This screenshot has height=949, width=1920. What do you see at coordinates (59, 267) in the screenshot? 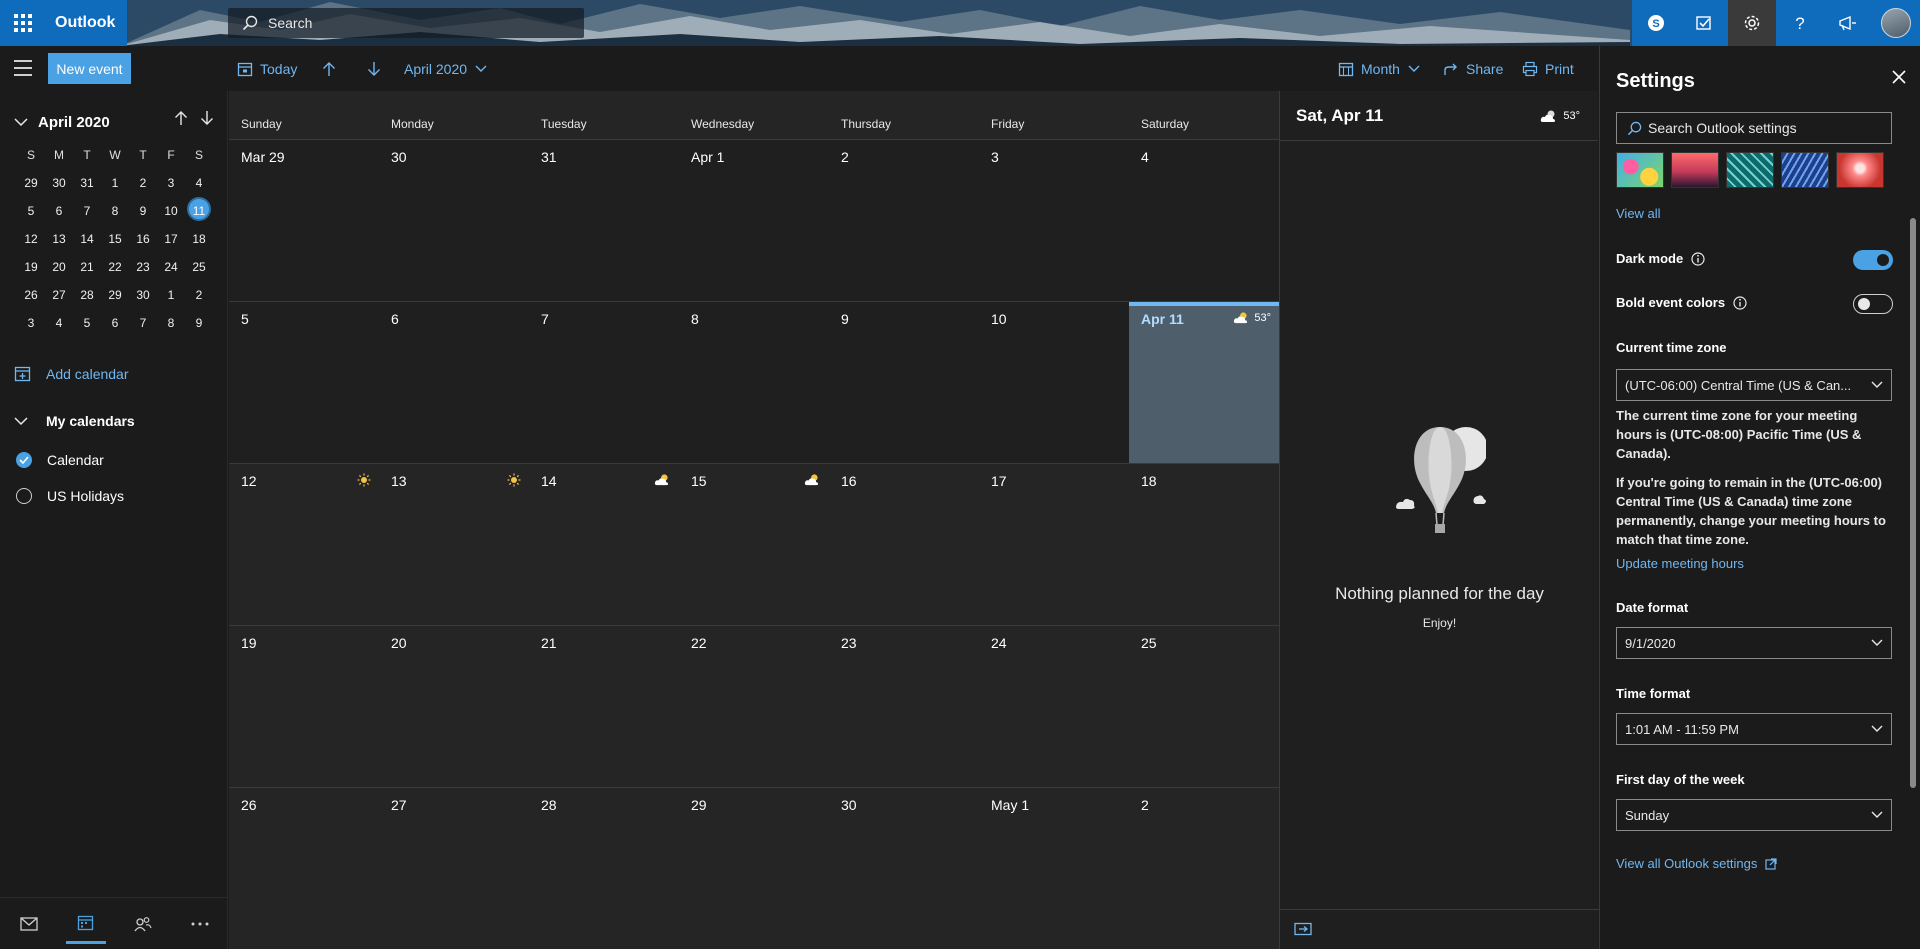
I see `mini-calendar-day: 20` at bounding box center [59, 267].